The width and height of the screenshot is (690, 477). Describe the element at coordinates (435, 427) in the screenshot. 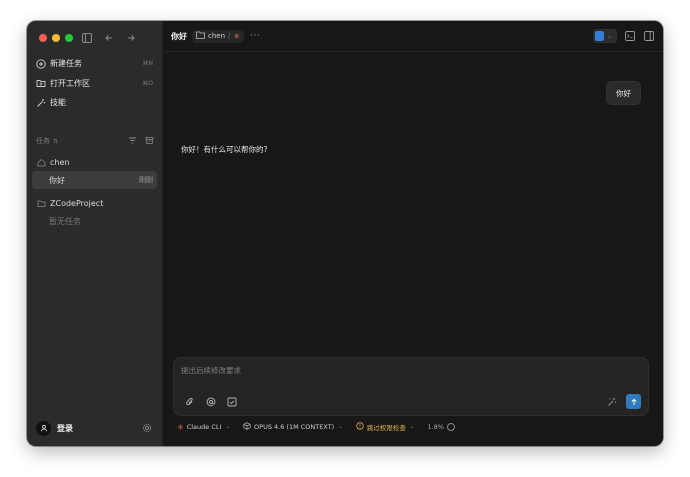

I see `context-usage-value: 1.8%` at that location.